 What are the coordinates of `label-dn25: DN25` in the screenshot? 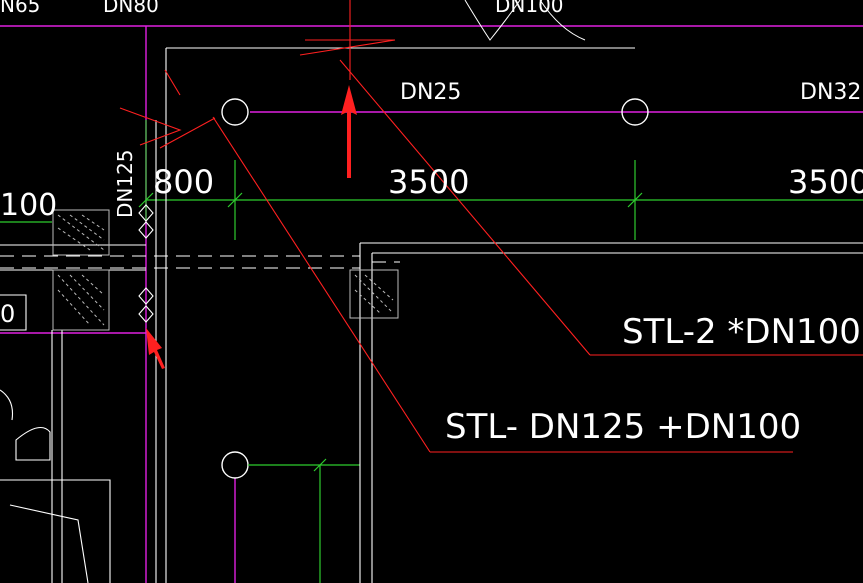 It's located at (430, 92).